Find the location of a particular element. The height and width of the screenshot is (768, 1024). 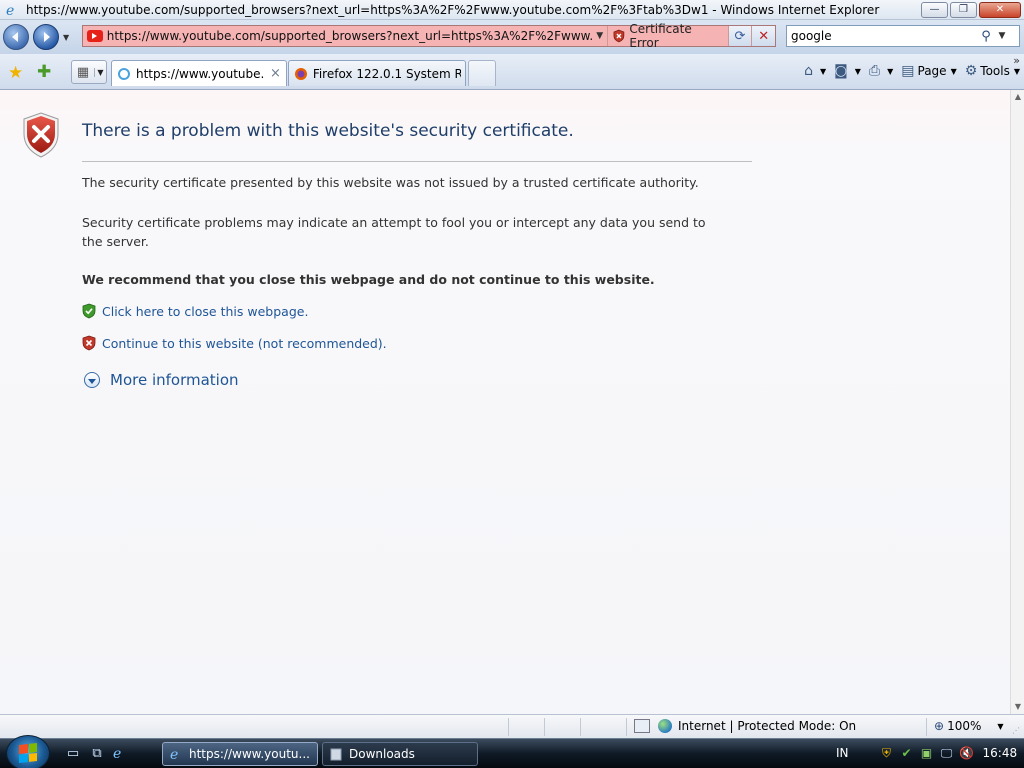

folder-icon is located at coordinates (336, 754).